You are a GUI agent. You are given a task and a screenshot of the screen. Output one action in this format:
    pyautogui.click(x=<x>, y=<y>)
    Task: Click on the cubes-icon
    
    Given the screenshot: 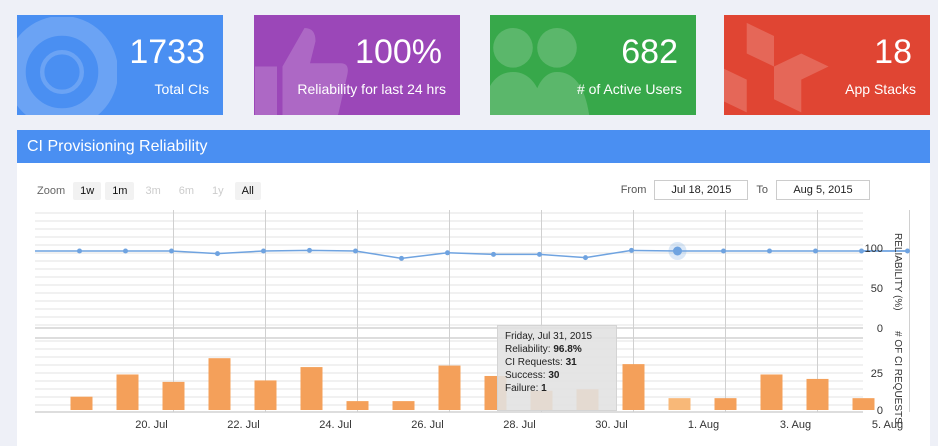 What is the action you would take?
    pyautogui.click(x=776, y=67)
    